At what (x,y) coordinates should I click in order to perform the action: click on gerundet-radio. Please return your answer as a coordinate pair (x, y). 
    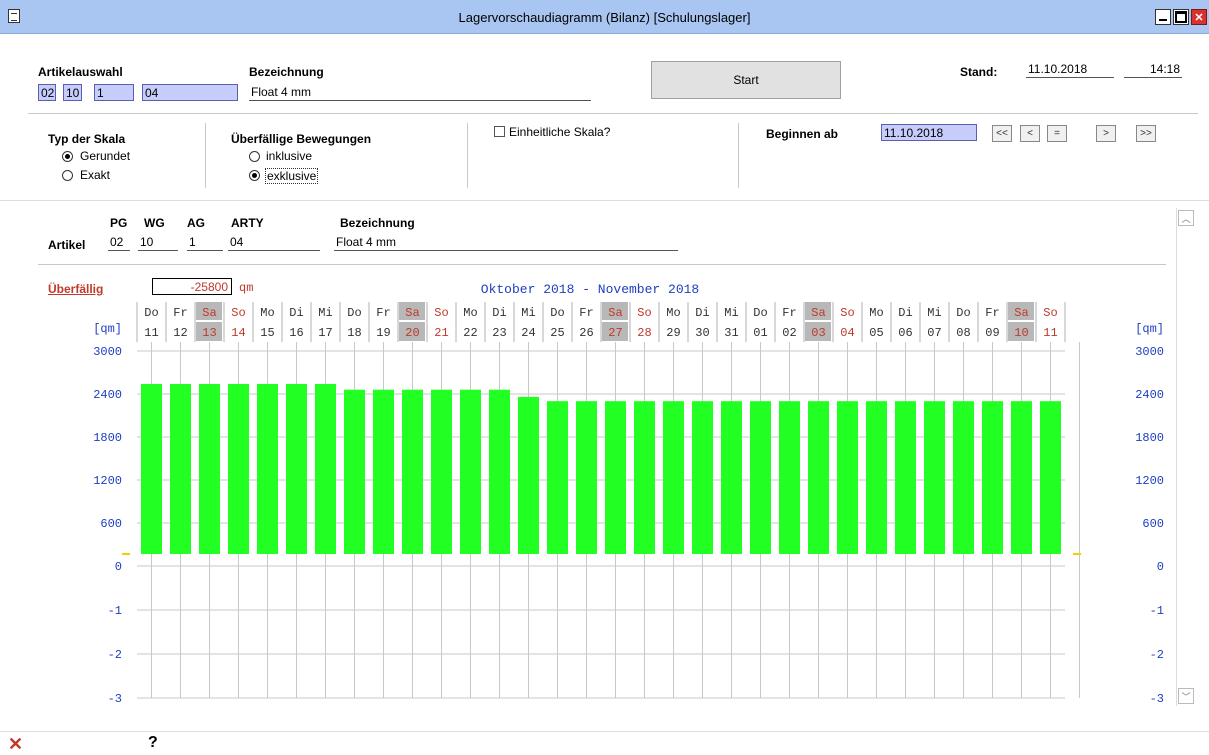
    Looking at the image, I should click on (67, 156).